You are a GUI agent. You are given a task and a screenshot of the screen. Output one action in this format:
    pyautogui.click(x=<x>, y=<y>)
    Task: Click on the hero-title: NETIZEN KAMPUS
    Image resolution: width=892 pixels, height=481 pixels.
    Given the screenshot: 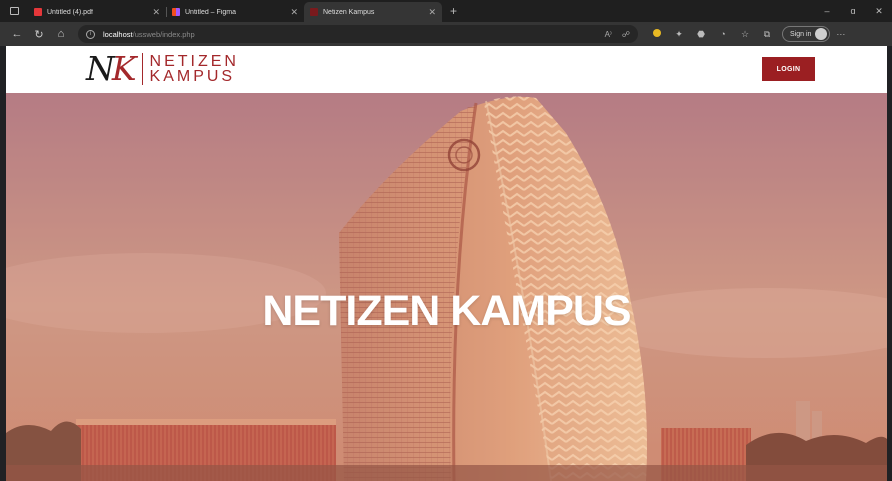 What is the action you would take?
    pyautogui.click(x=446, y=311)
    